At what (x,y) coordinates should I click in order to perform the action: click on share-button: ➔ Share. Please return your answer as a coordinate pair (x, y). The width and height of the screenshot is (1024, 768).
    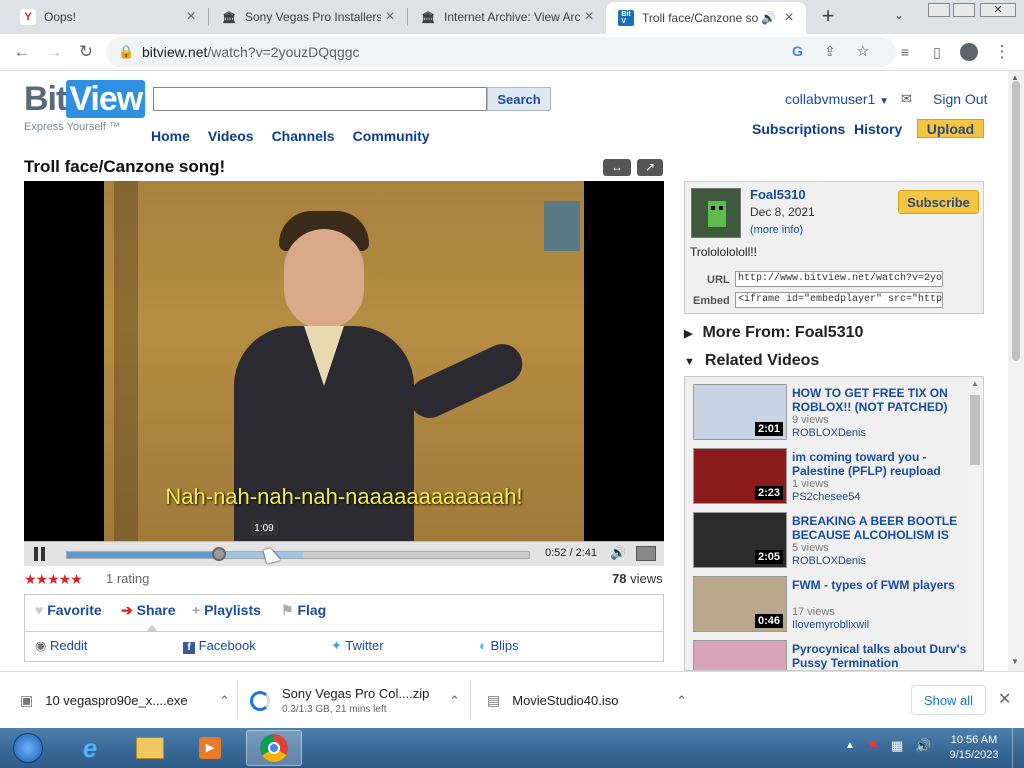
    Looking at the image, I should click on (148, 610).